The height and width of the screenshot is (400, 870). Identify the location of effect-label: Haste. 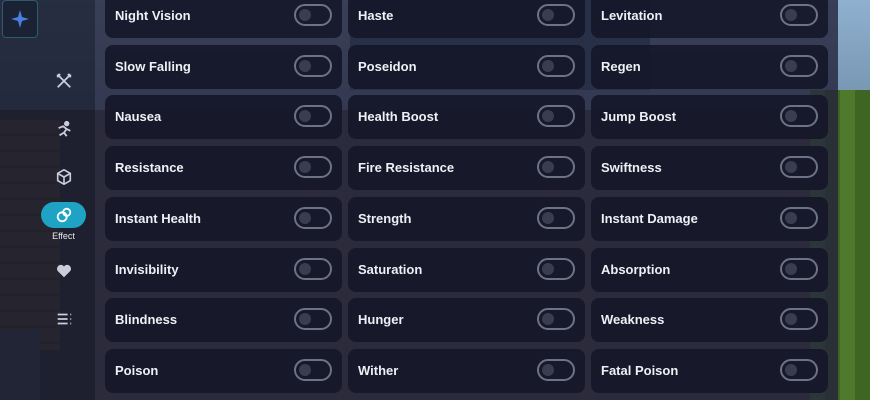
(376, 15).